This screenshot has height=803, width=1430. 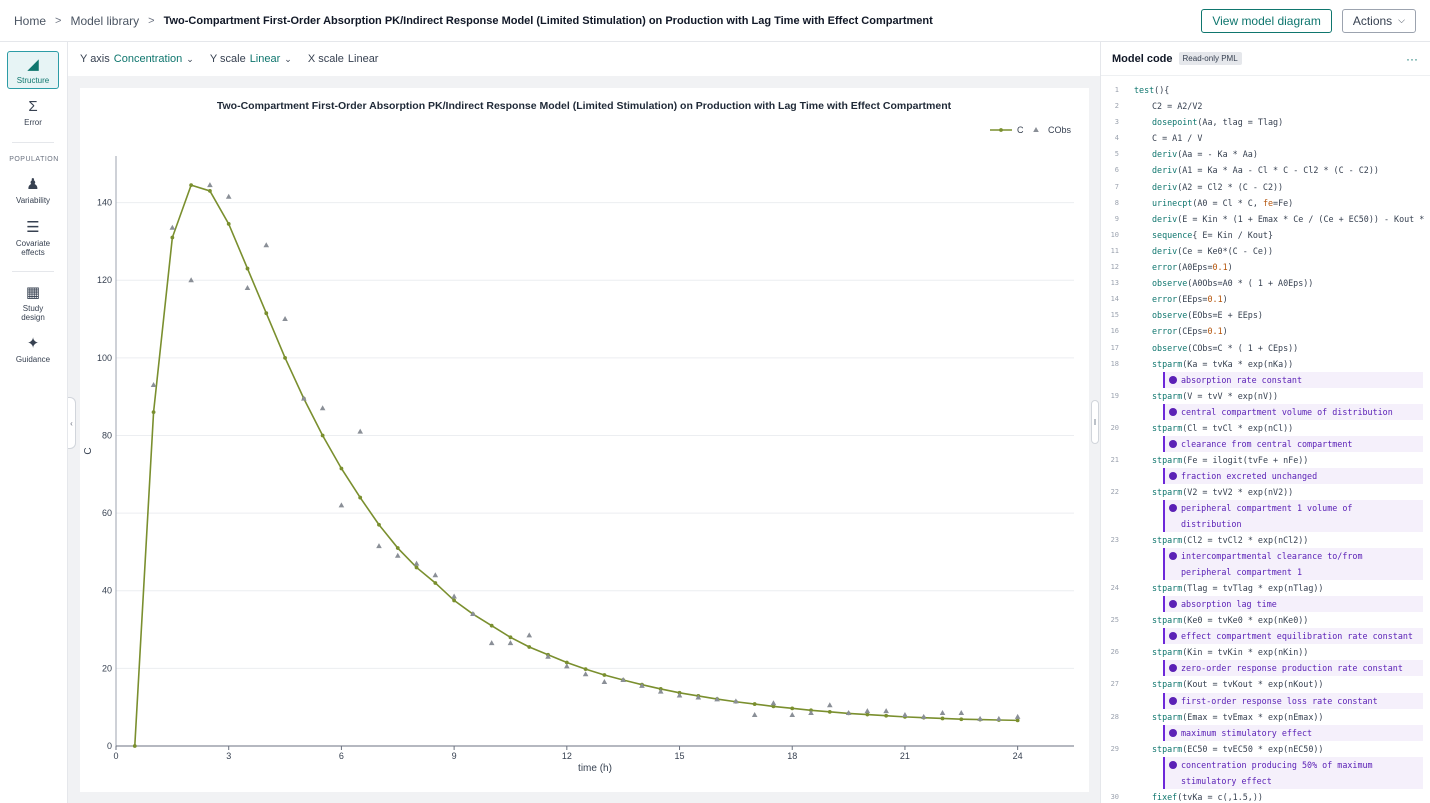 What do you see at coordinates (1230, 459) in the screenshot?
I see `code-text: stparm(Fe = ilogit(tvFe + nFe))` at bounding box center [1230, 459].